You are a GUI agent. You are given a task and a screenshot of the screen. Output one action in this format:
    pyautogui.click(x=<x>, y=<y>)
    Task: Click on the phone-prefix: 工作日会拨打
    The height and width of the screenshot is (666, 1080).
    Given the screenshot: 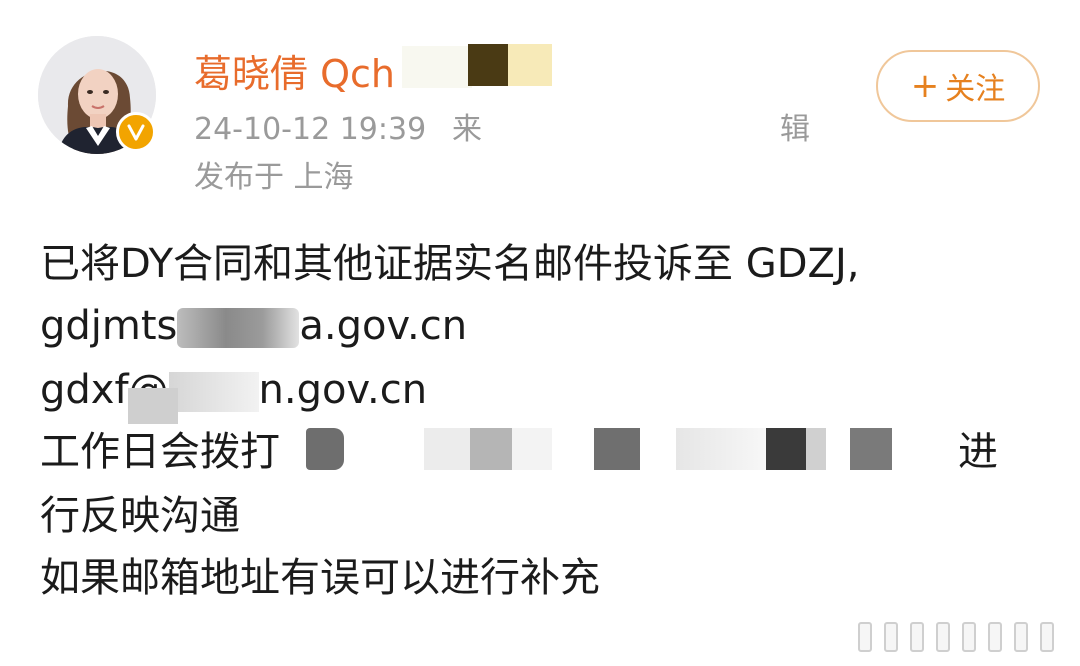 What is the action you would take?
    pyautogui.click(x=160, y=452)
    